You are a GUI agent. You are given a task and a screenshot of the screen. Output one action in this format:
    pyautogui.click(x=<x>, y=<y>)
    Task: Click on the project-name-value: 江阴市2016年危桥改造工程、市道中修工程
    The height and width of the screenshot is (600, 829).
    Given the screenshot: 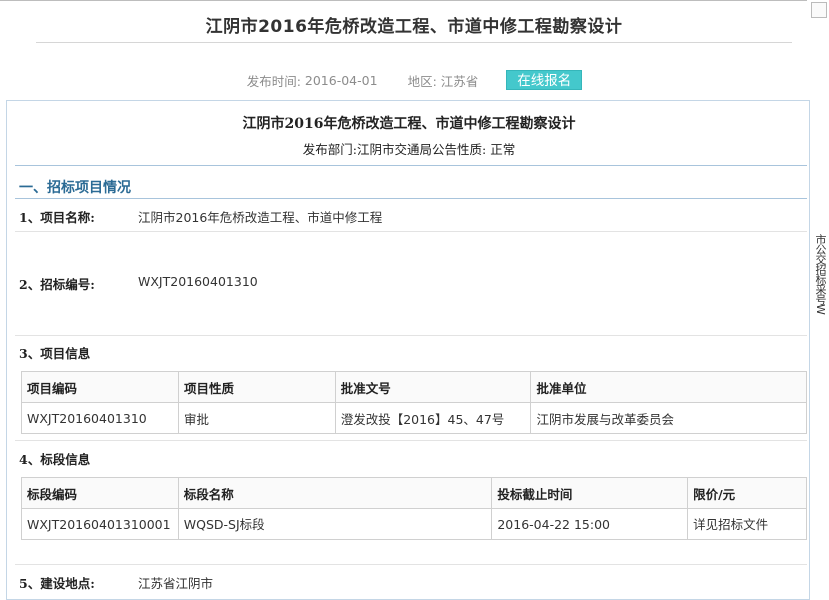 What is the action you would take?
    pyautogui.click(x=260, y=217)
    